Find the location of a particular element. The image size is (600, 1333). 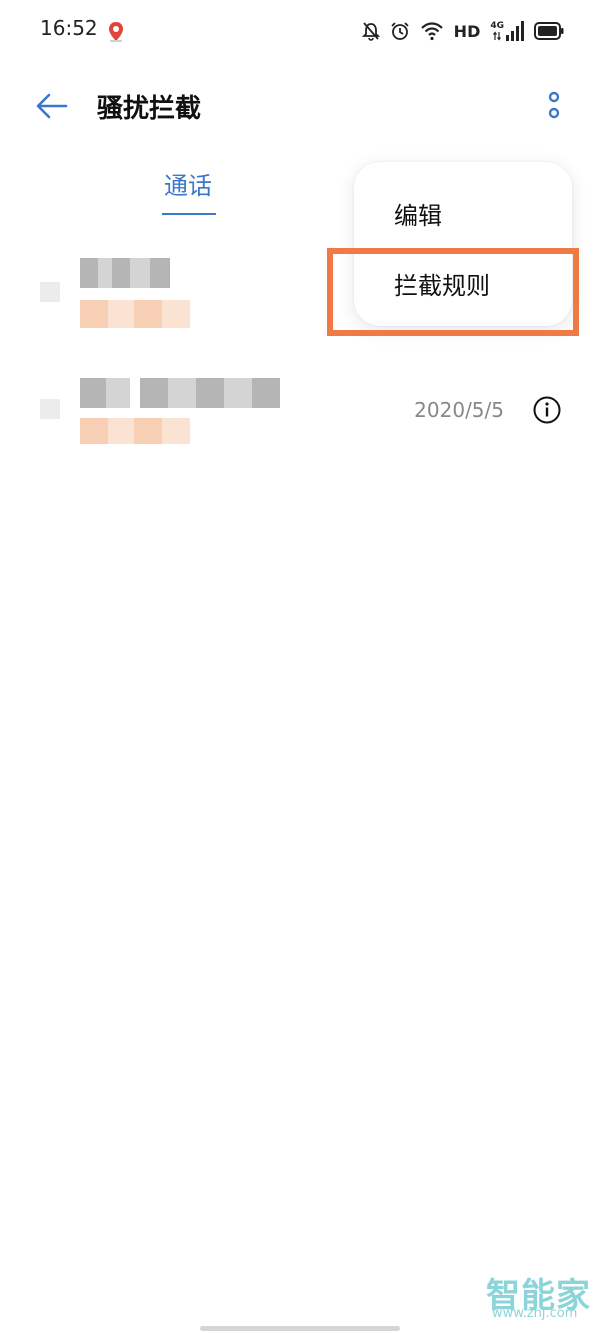

bell-muted-icon is located at coordinates (370, 31).